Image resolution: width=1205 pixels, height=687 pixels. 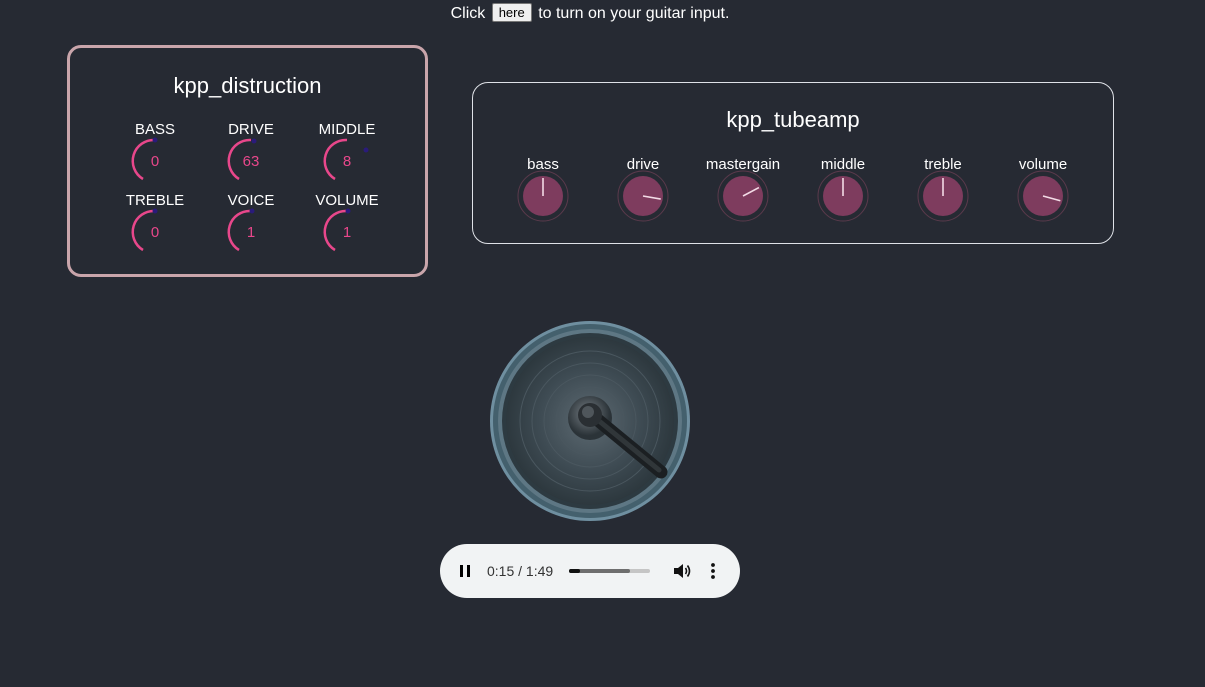 I want to click on knob-dial: 8, so click(x=347, y=161).